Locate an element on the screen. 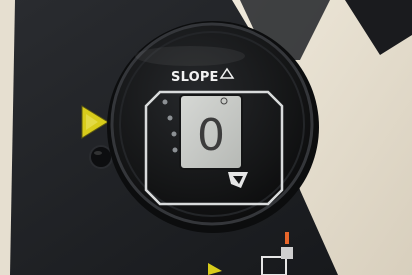  lcd-reading: 0 is located at coordinates (211, 135).